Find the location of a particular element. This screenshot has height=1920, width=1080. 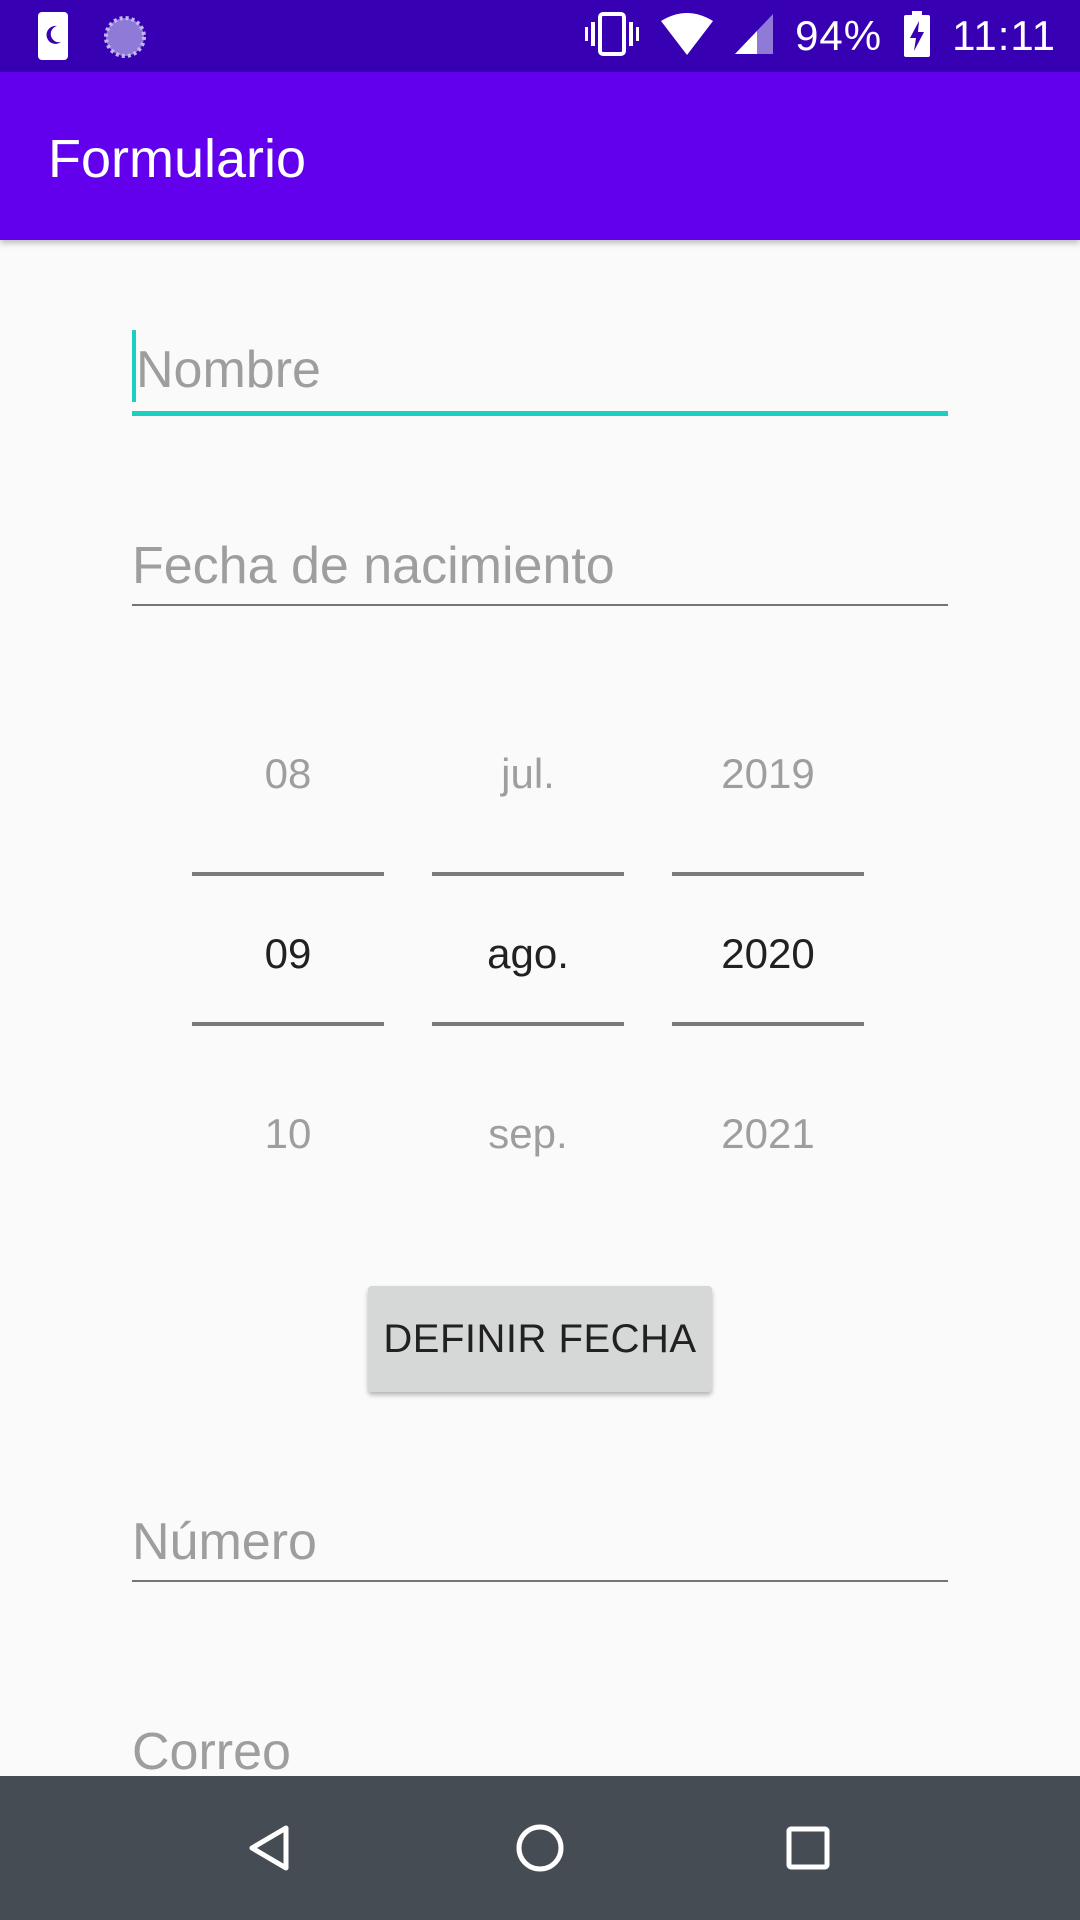

navigation-bar is located at coordinates (540, 1848).